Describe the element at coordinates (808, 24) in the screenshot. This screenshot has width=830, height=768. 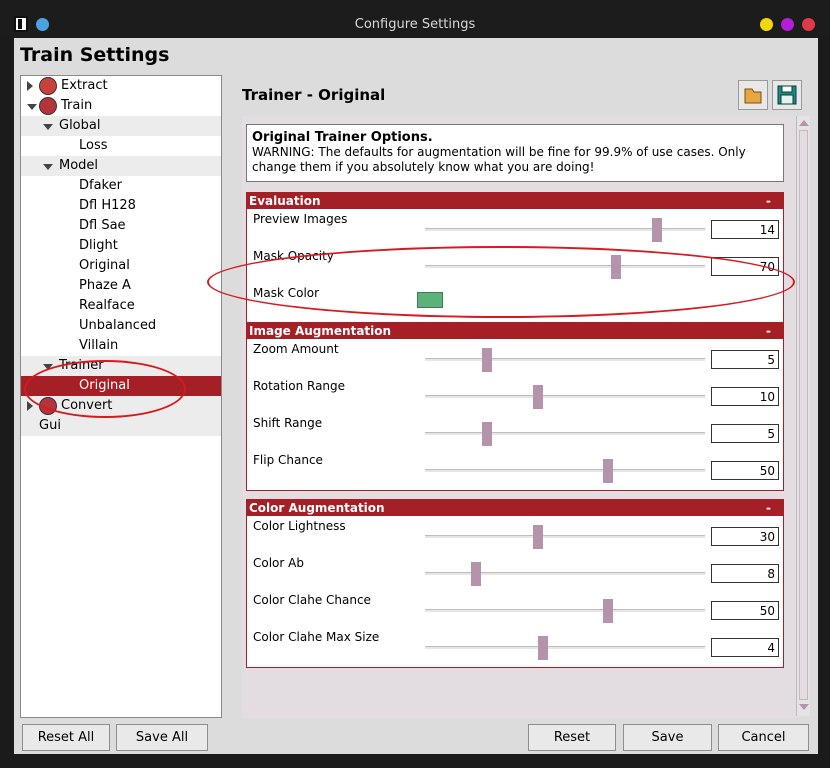
I see `close-button` at that location.